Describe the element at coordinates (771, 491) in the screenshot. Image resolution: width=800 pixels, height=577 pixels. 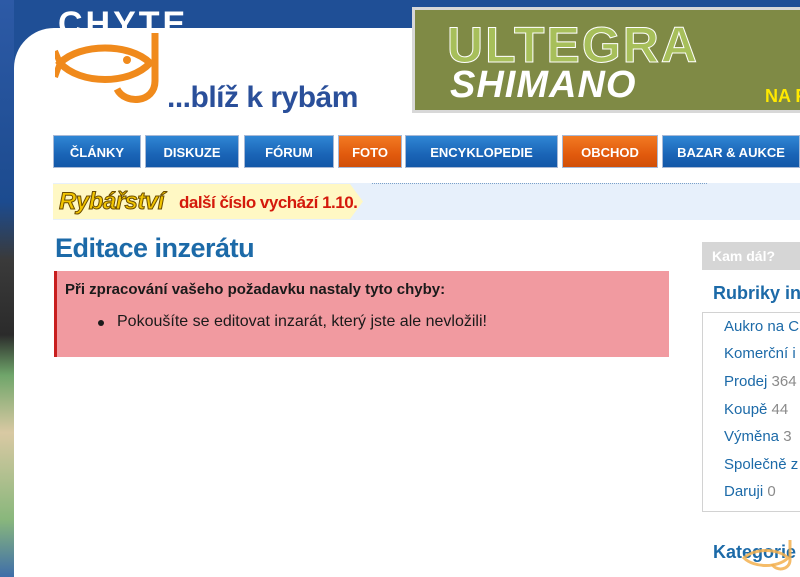
I see `sidebar-item-count: 0` at that location.